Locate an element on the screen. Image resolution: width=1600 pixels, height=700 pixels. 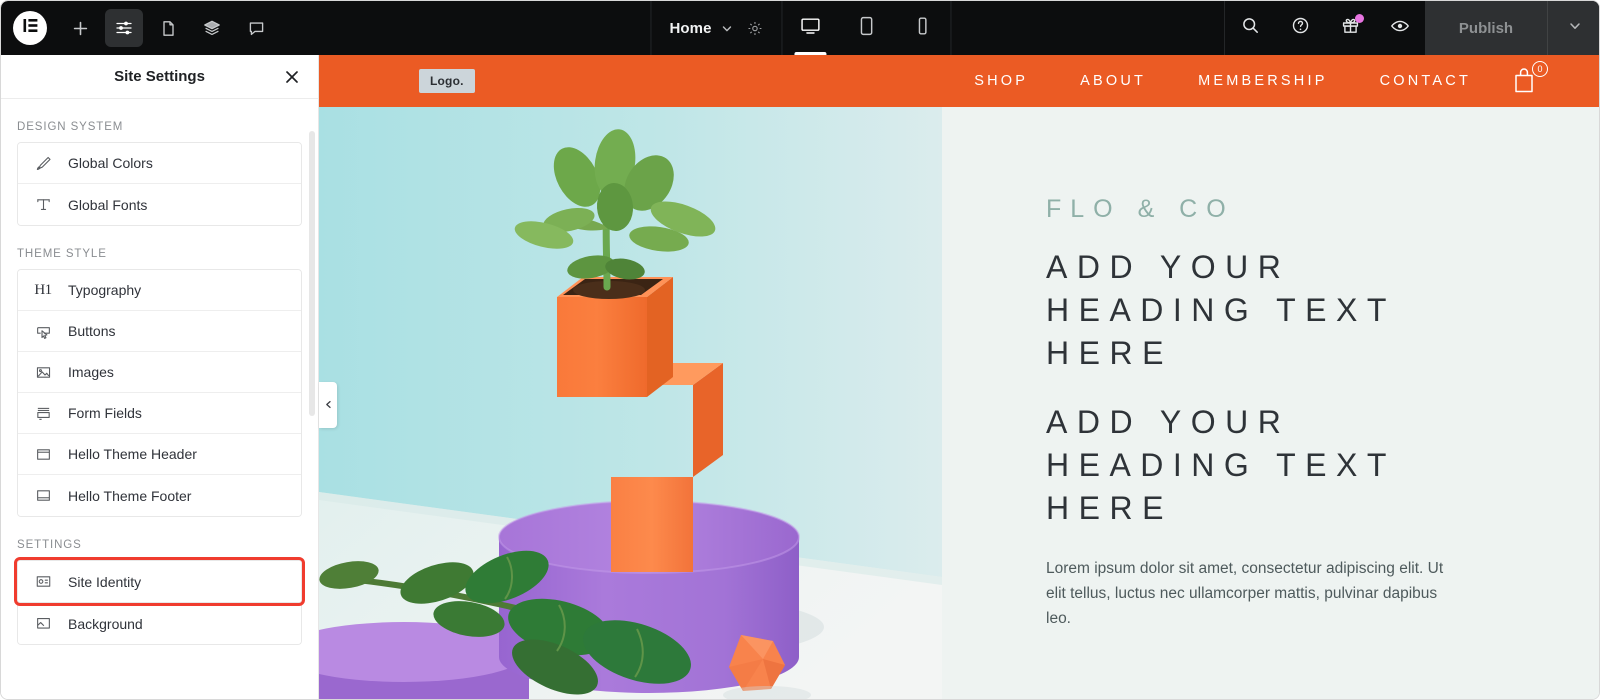
preview-button is located at coordinates (1400, 28).